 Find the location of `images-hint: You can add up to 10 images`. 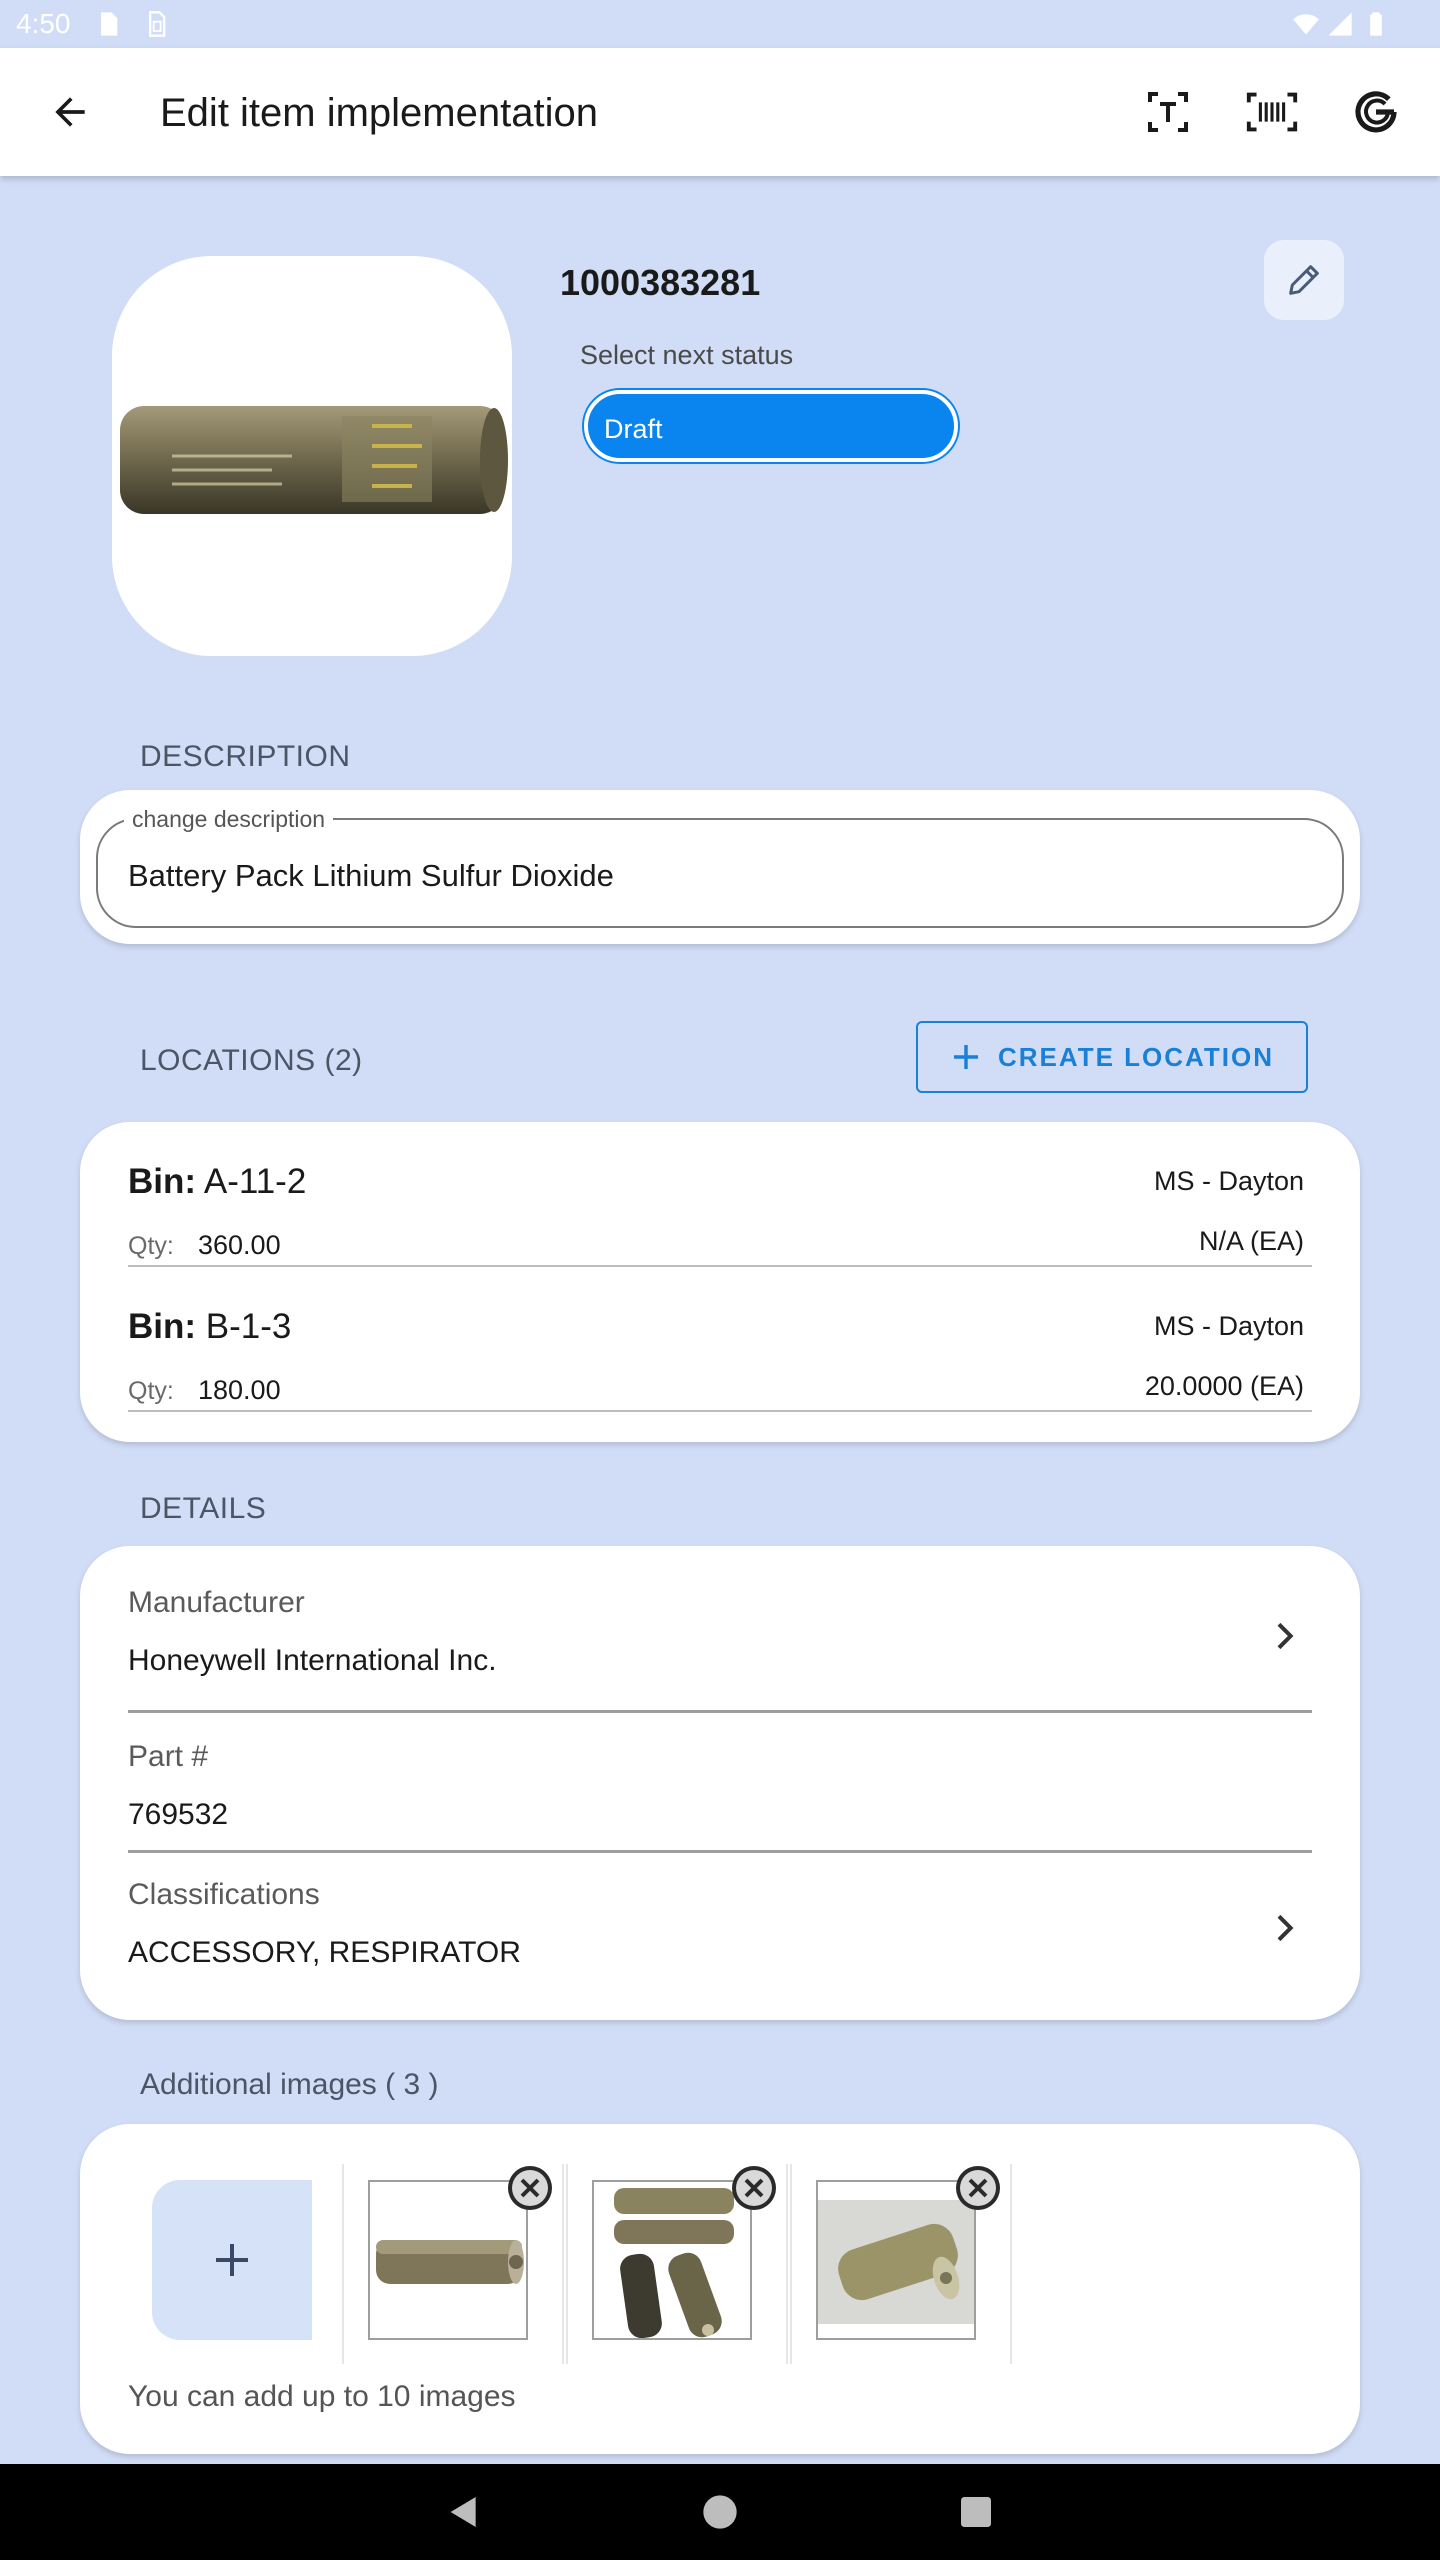

images-hint: You can add up to 10 images is located at coordinates (322, 2396).